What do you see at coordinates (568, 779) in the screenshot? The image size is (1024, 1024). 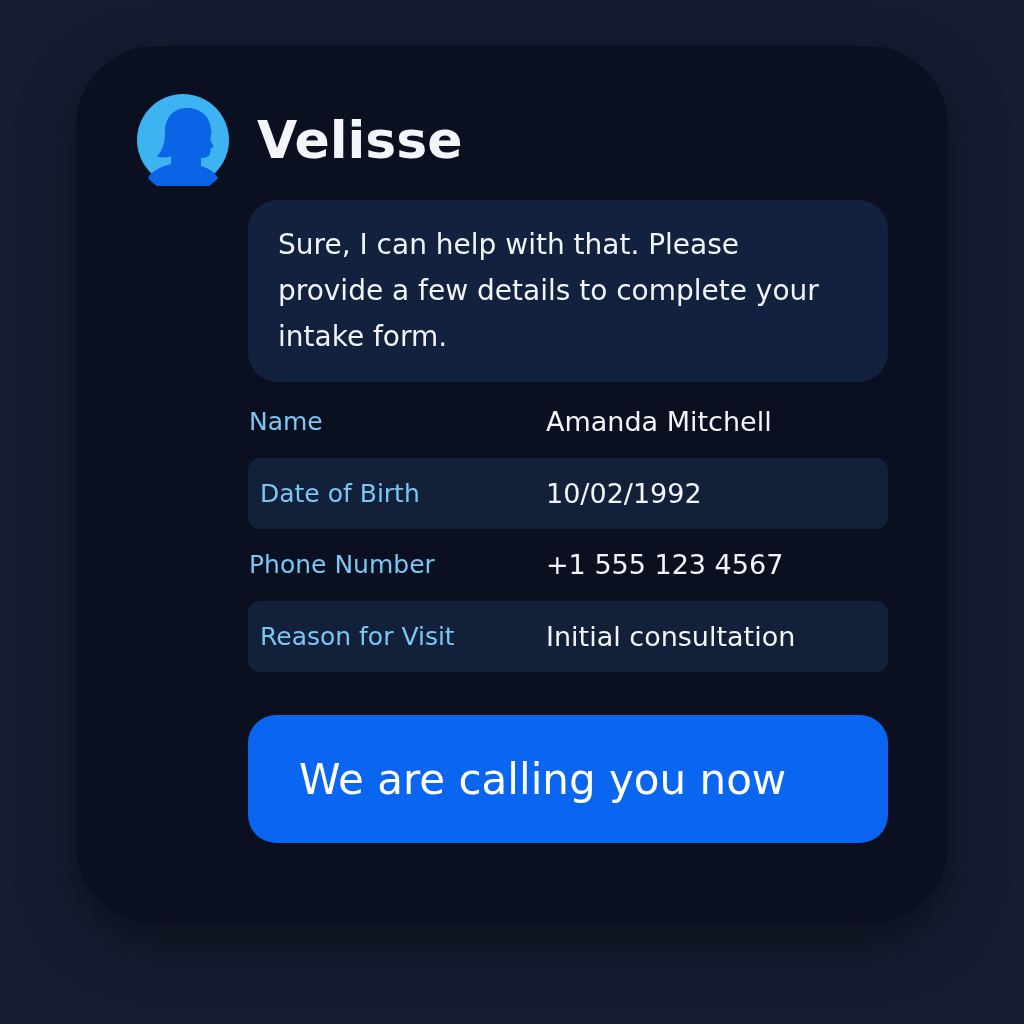 I see `calling-button: We are calling you now` at bounding box center [568, 779].